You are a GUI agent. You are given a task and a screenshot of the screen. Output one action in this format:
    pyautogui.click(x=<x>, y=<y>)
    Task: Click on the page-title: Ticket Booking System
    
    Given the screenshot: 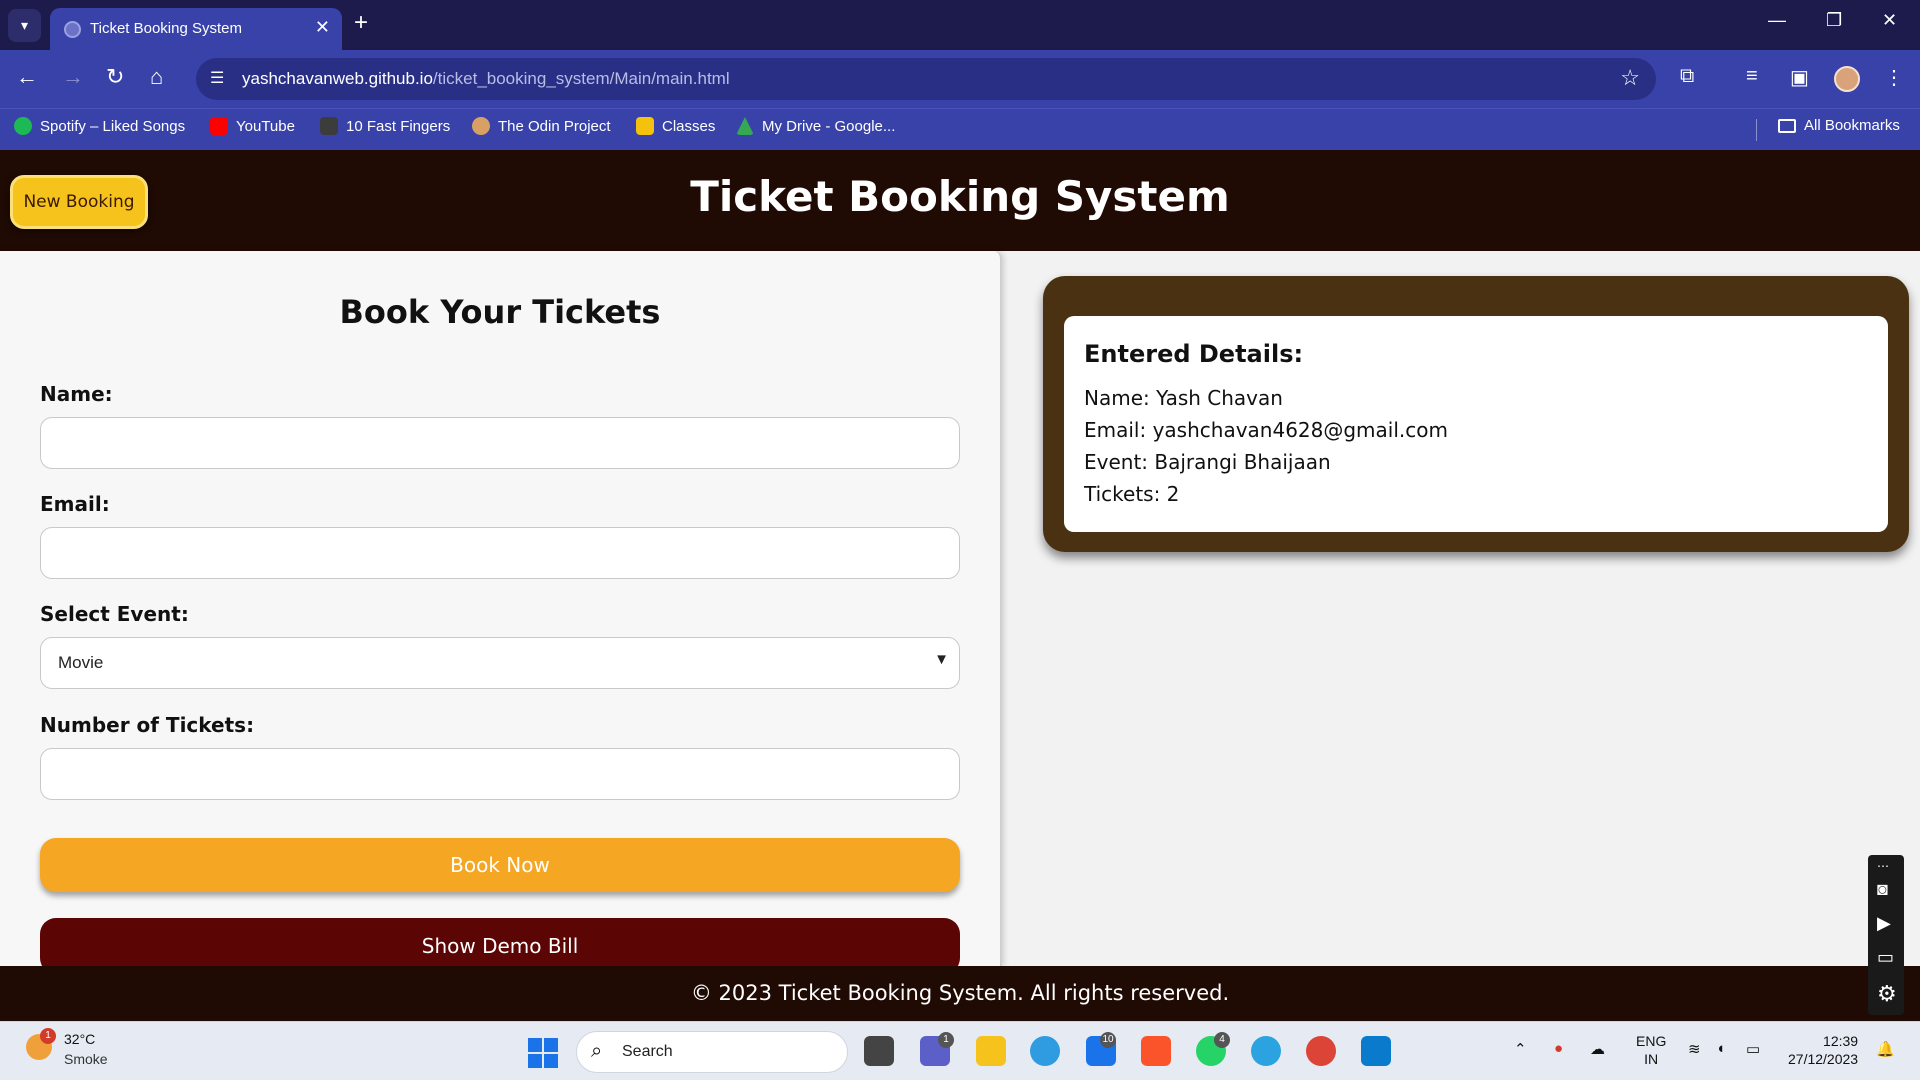 What is the action you would take?
    pyautogui.click(x=960, y=196)
    